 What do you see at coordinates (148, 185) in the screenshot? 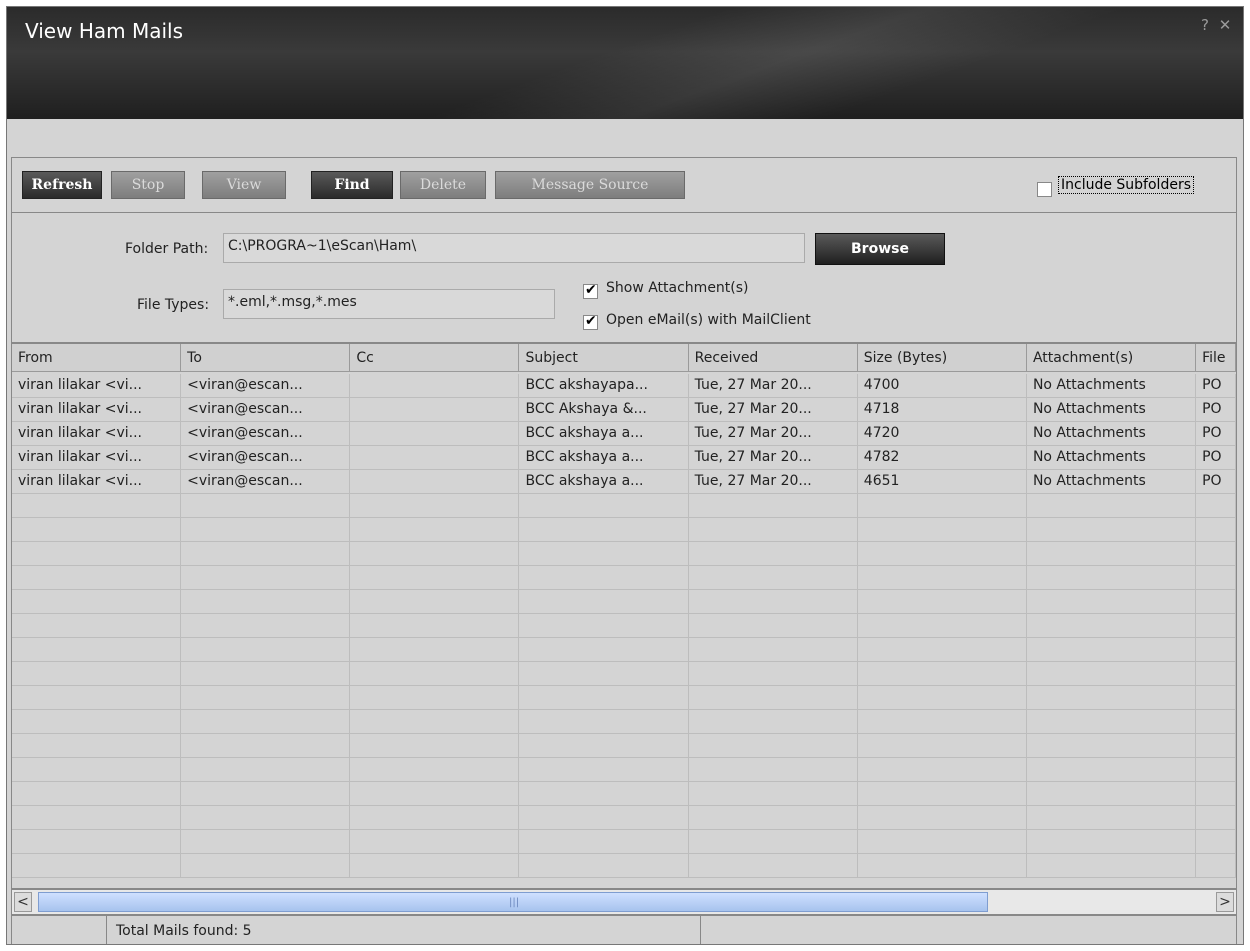
I see `stop-button: Stop` at bounding box center [148, 185].